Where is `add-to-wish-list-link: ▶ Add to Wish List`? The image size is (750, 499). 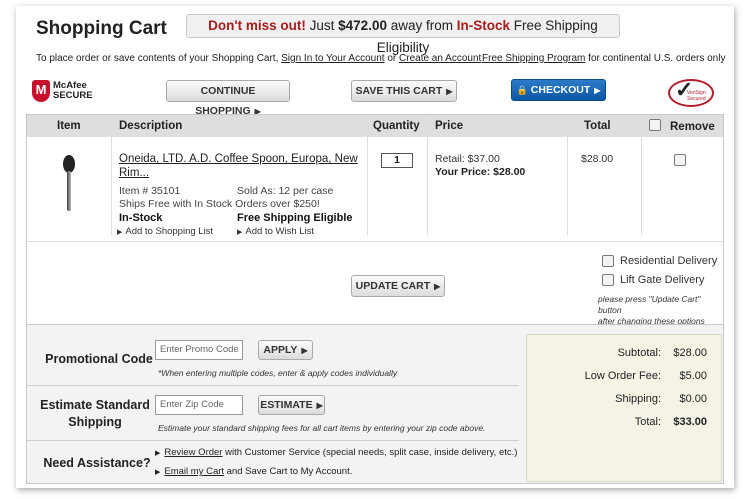 add-to-wish-list-link: ▶ Add to Wish List is located at coordinates (275, 231).